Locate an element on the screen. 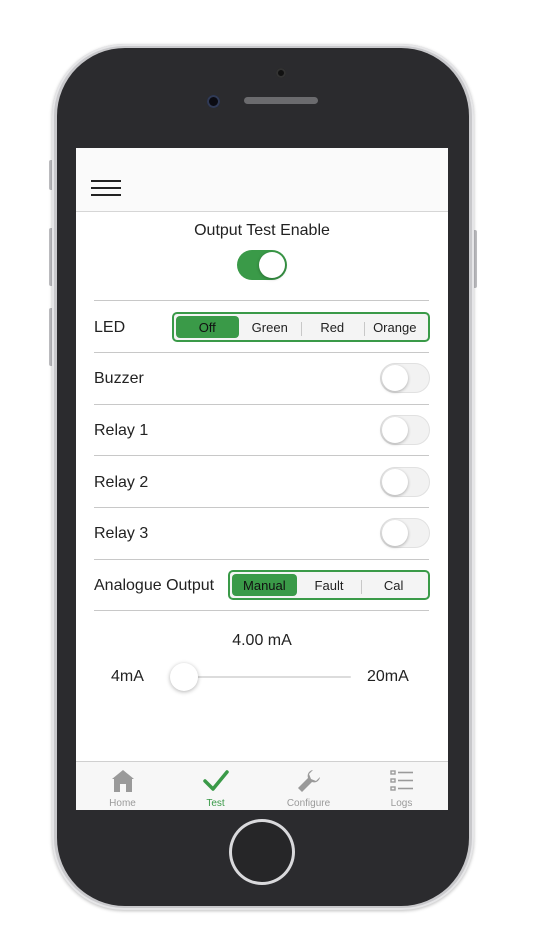 This screenshot has height=950, width=534. buzzer-label: Buzzer is located at coordinates (119, 378).